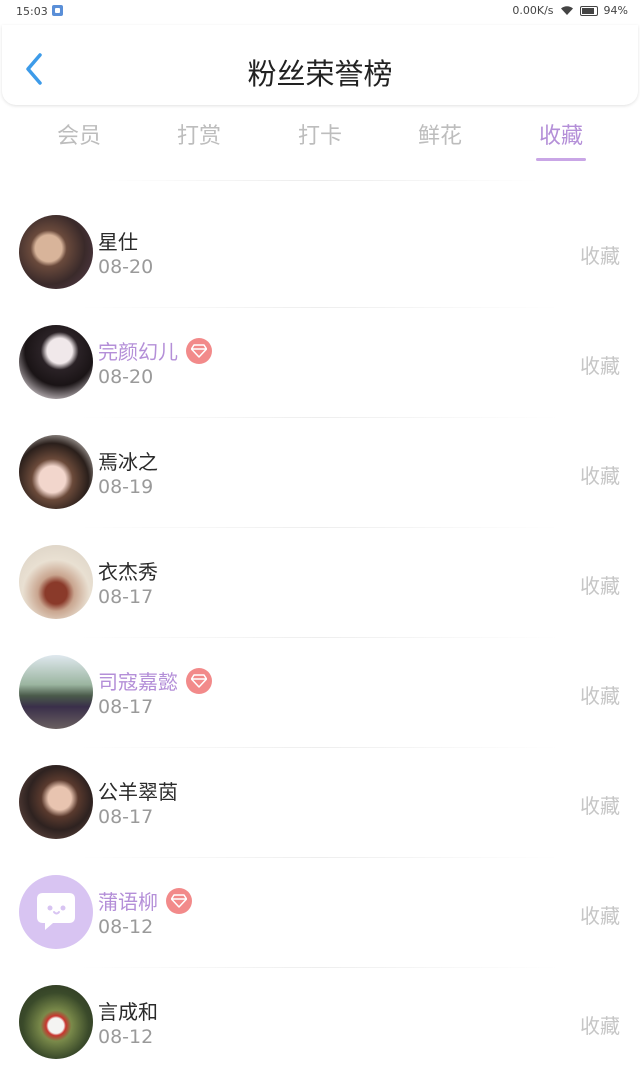  I want to click on status-indicators: 0.00K/s 94%, so click(570, 10).